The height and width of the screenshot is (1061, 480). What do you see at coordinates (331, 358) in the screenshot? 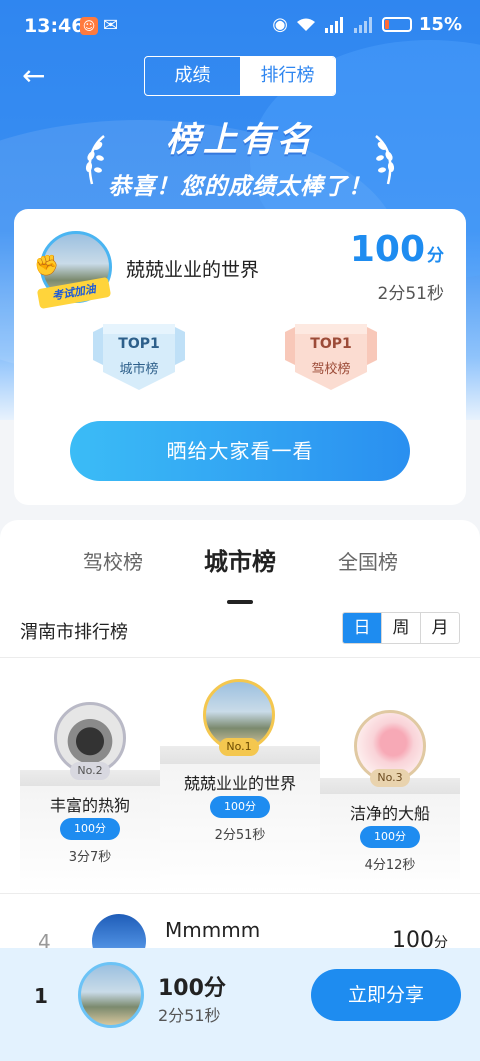
I see `school-rank-badge: TOP1 驾校榜` at bounding box center [331, 358].